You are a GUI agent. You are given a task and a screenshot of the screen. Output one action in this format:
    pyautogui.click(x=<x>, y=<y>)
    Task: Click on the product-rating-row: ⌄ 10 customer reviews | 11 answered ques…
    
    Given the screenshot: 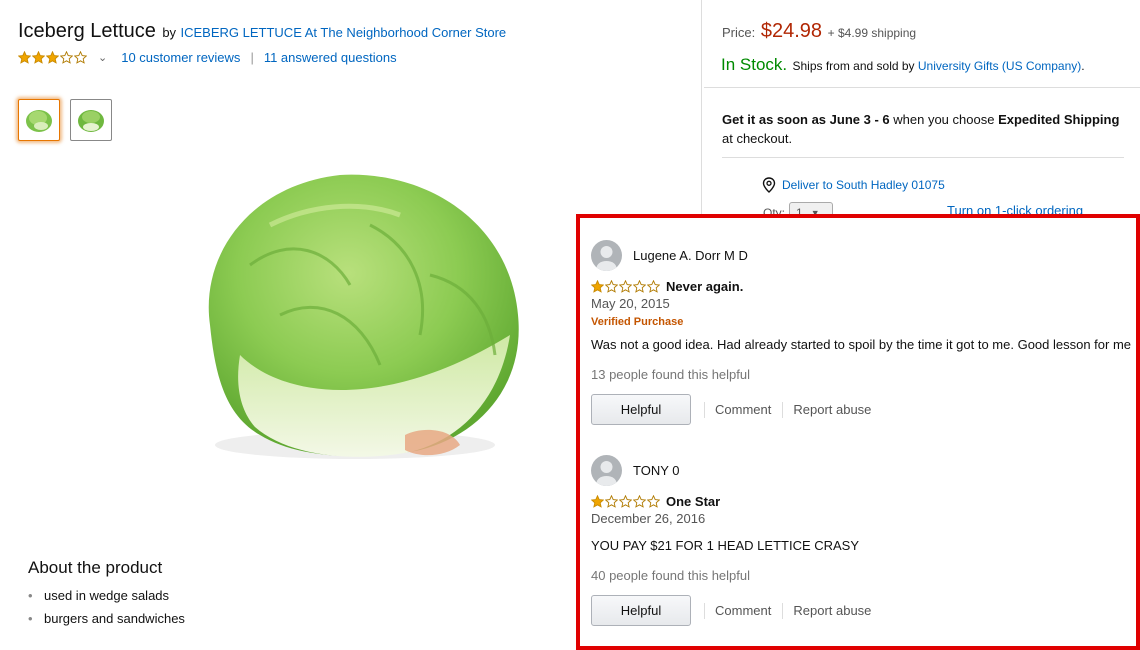 What is the action you would take?
    pyautogui.click(x=207, y=57)
    